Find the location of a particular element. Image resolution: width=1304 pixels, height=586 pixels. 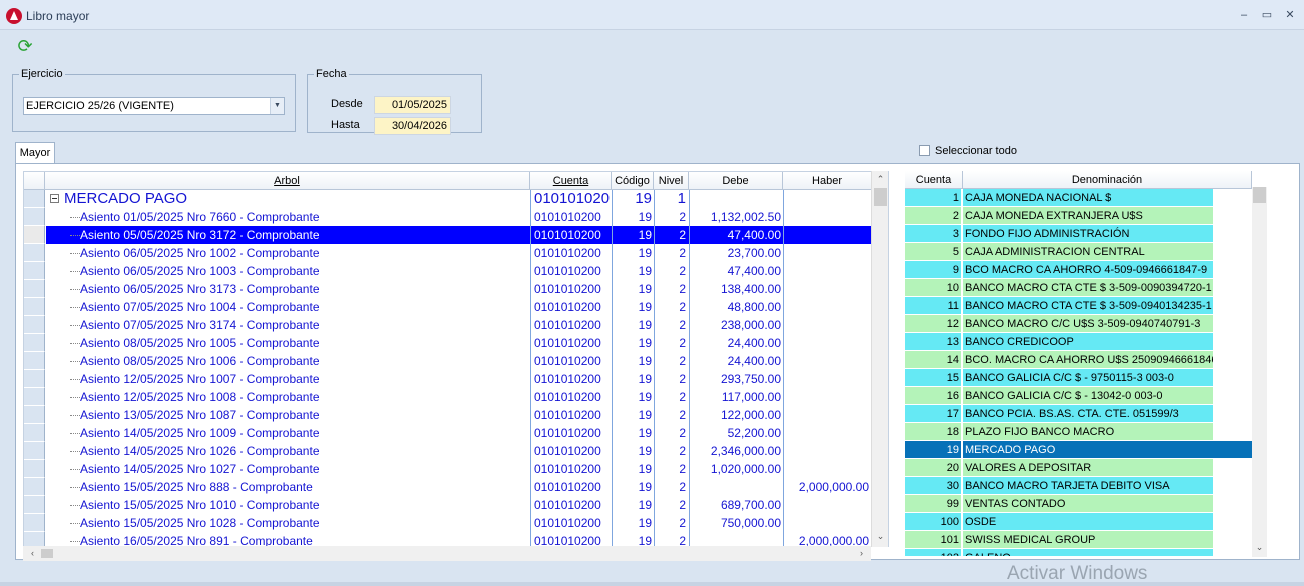

scroll-right-icon: › is located at coordinates (861, 553).